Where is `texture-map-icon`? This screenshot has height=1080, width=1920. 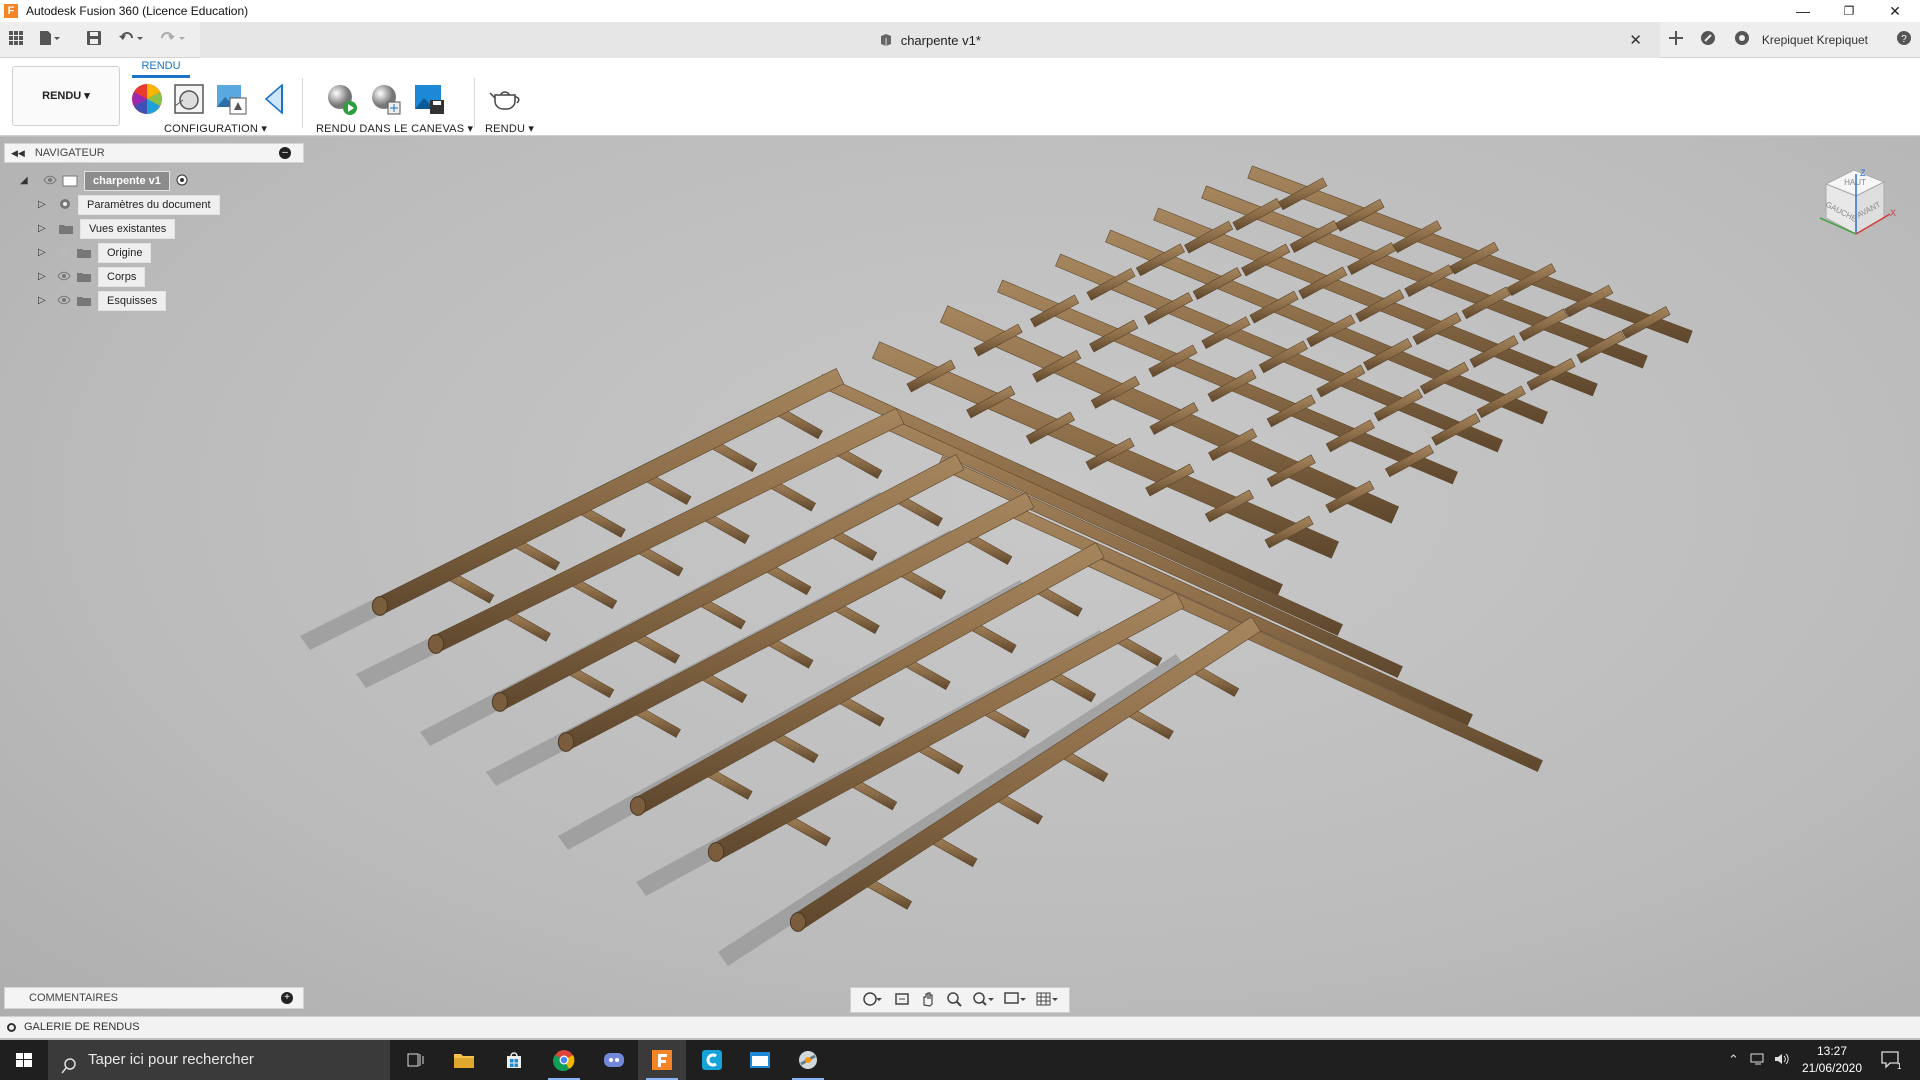 texture-map-icon is located at coordinates (231, 99).